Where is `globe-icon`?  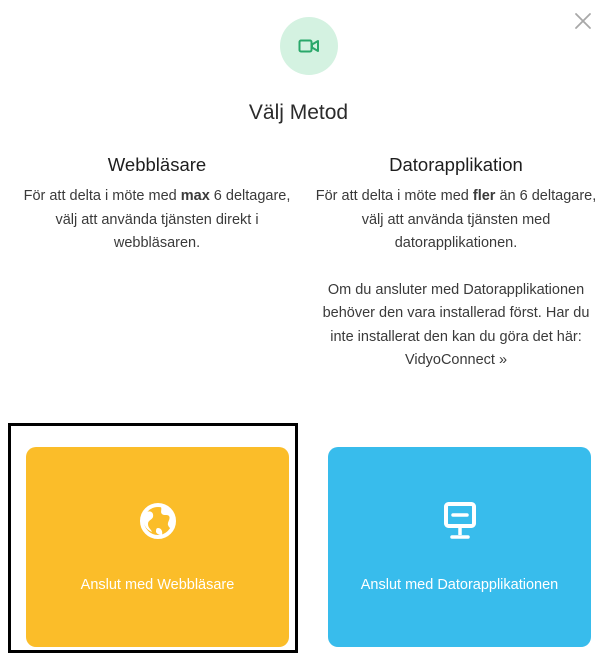 globe-icon is located at coordinates (157, 521).